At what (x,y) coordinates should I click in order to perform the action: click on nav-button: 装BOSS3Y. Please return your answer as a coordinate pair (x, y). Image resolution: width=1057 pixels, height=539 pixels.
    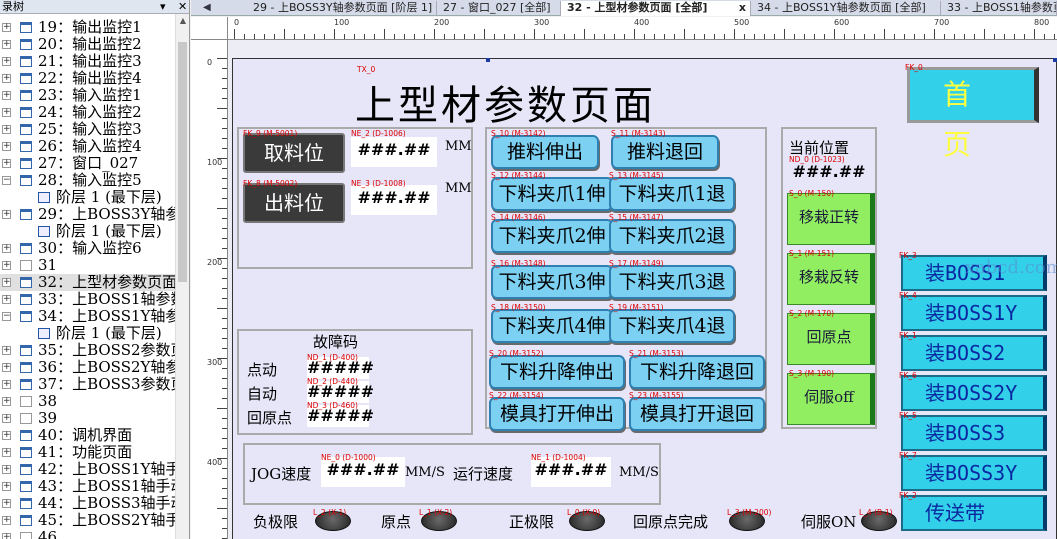
    Looking at the image, I should click on (974, 473).